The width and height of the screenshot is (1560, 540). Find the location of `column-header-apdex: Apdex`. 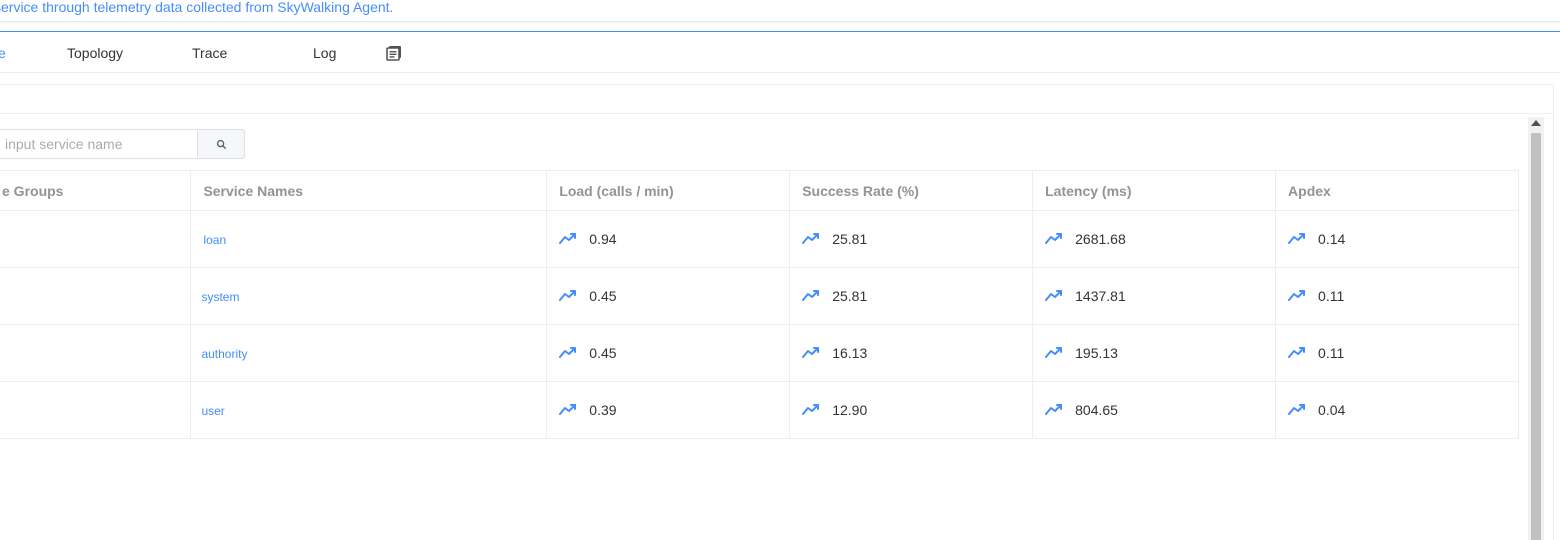

column-header-apdex: Apdex is located at coordinates (1397, 190).